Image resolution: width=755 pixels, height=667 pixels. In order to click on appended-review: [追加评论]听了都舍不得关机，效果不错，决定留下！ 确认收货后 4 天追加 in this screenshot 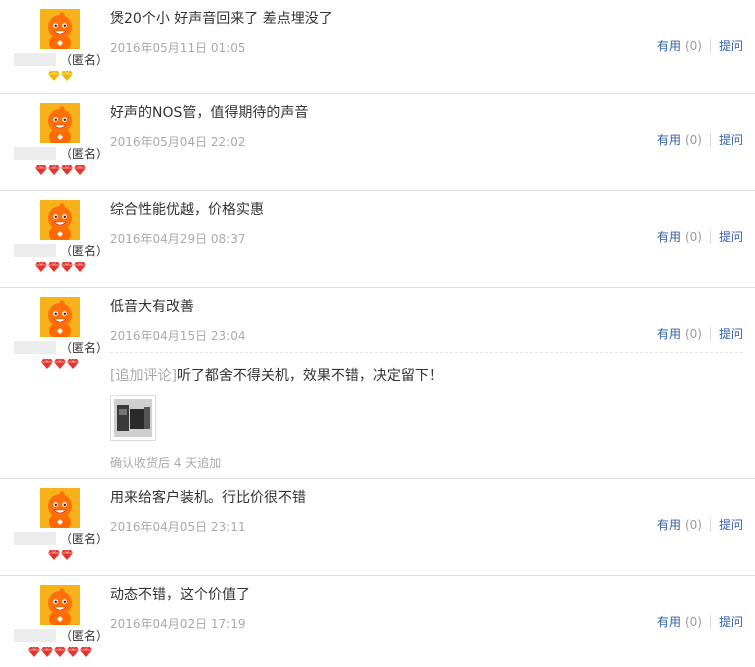, I will do `click(426, 411)`.